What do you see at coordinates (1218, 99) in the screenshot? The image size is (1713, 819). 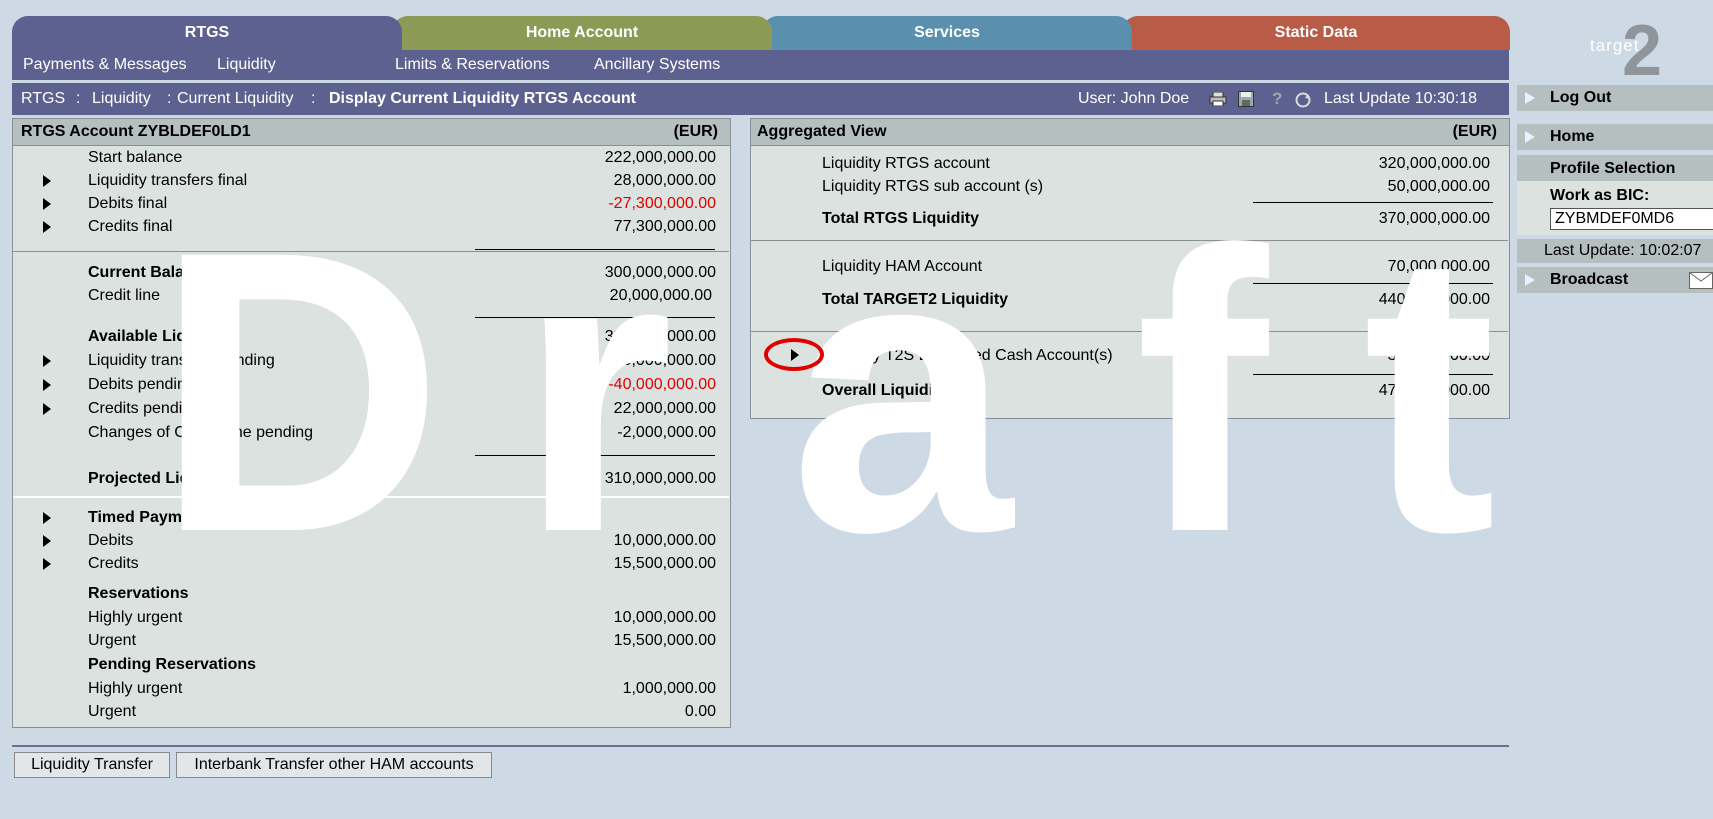 I see `print-icon` at bounding box center [1218, 99].